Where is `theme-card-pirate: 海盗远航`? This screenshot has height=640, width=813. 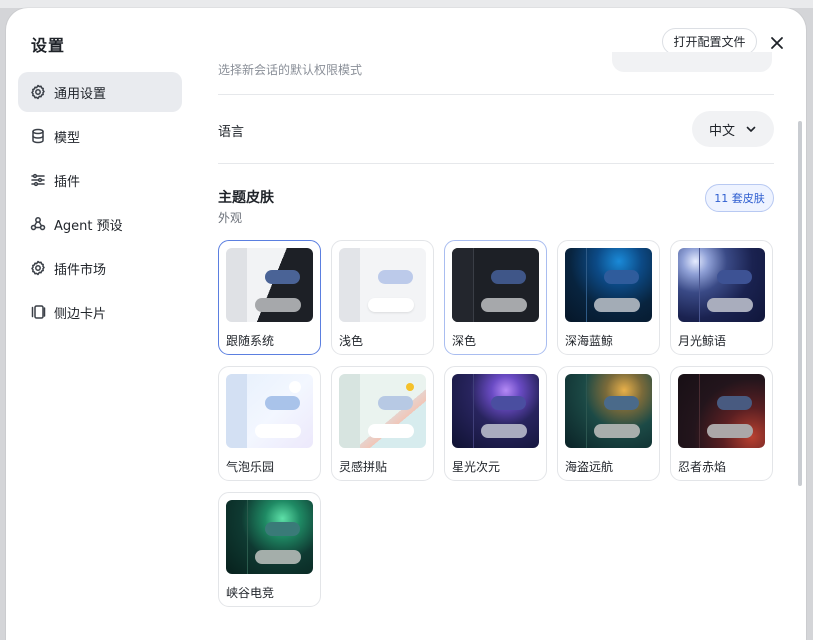
theme-card-pirate: 海盗远航 is located at coordinates (608, 423).